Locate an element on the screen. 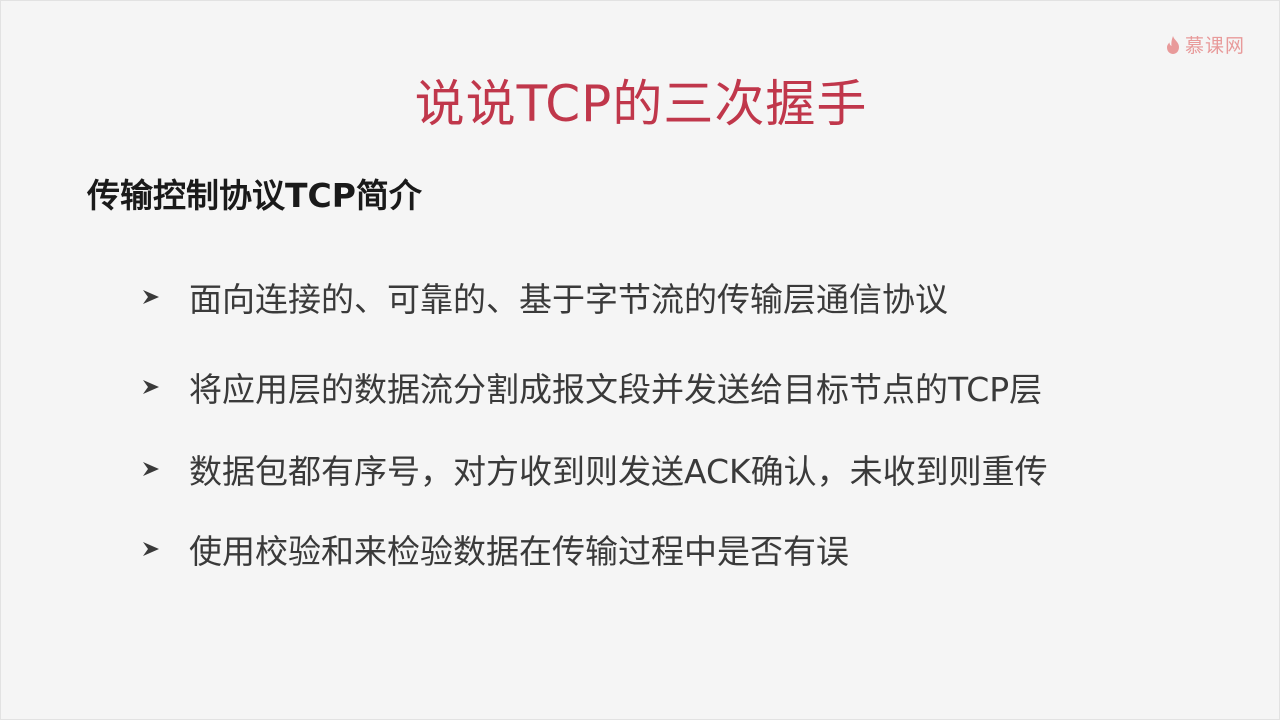 Image resolution: width=1280 pixels, height=720 pixels. bullet-item: 使用校验和来检验数据在传输过程中是否有误 is located at coordinates (594, 549).